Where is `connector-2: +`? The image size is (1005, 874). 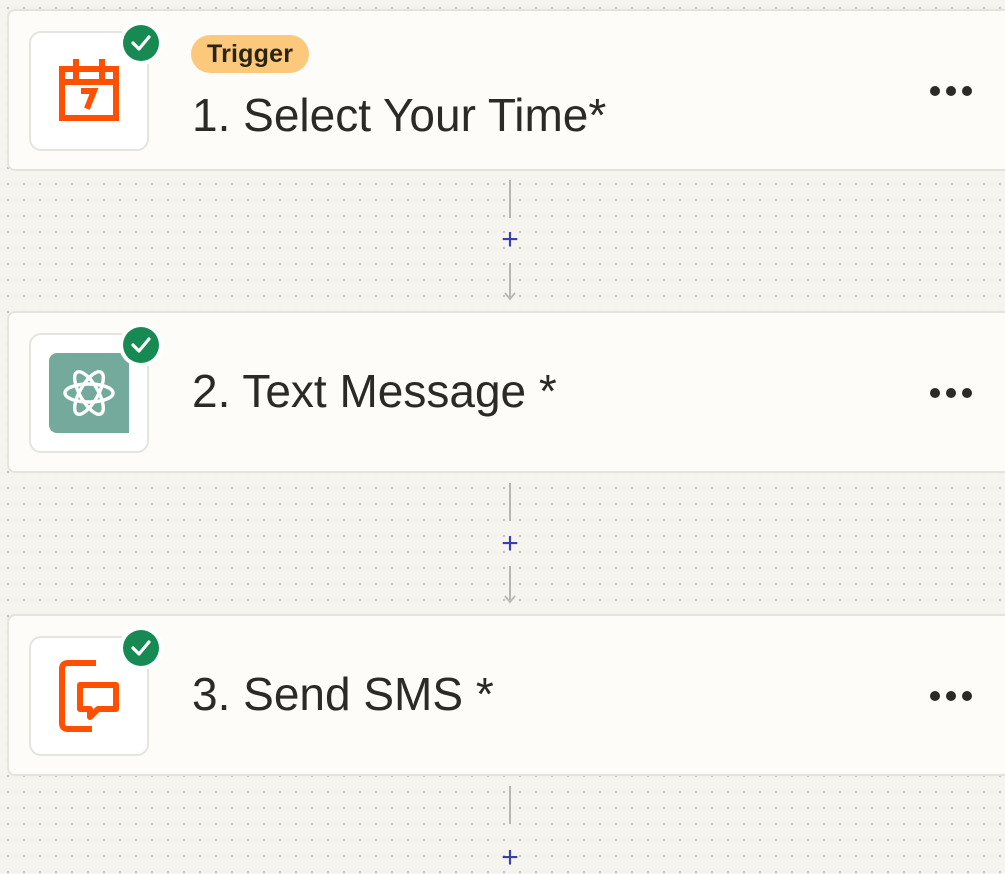 connector-2: + is located at coordinates (510, 544).